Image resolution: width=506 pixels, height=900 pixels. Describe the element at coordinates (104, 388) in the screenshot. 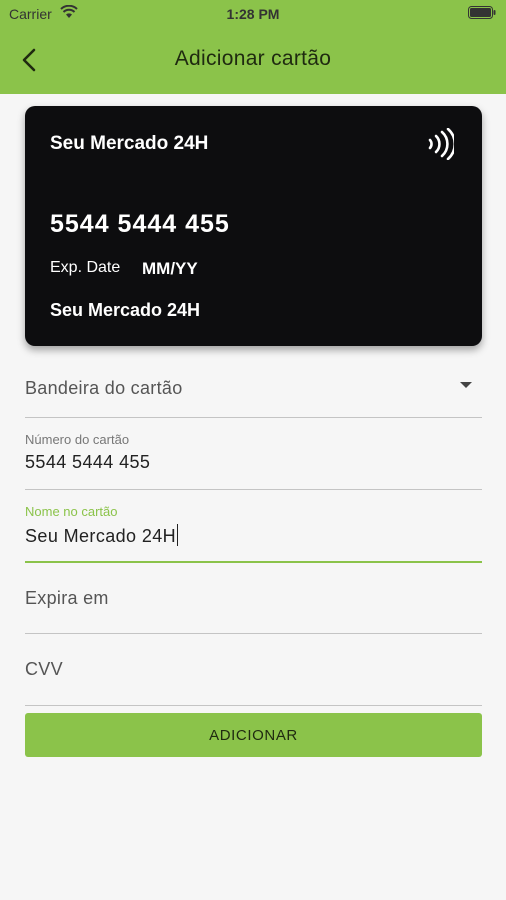

I see `card-brand-placeholder: Bandeira do cartão` at that location.